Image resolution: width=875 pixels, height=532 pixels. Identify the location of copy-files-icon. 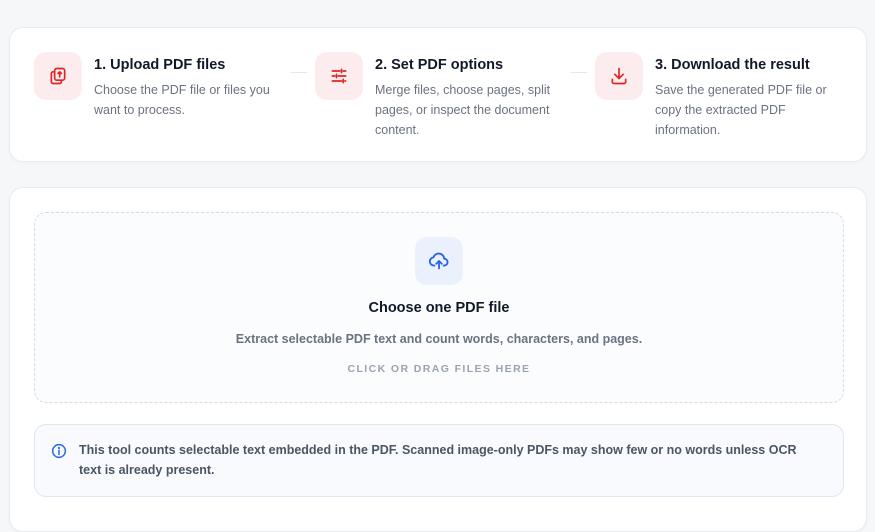
(58, 76).